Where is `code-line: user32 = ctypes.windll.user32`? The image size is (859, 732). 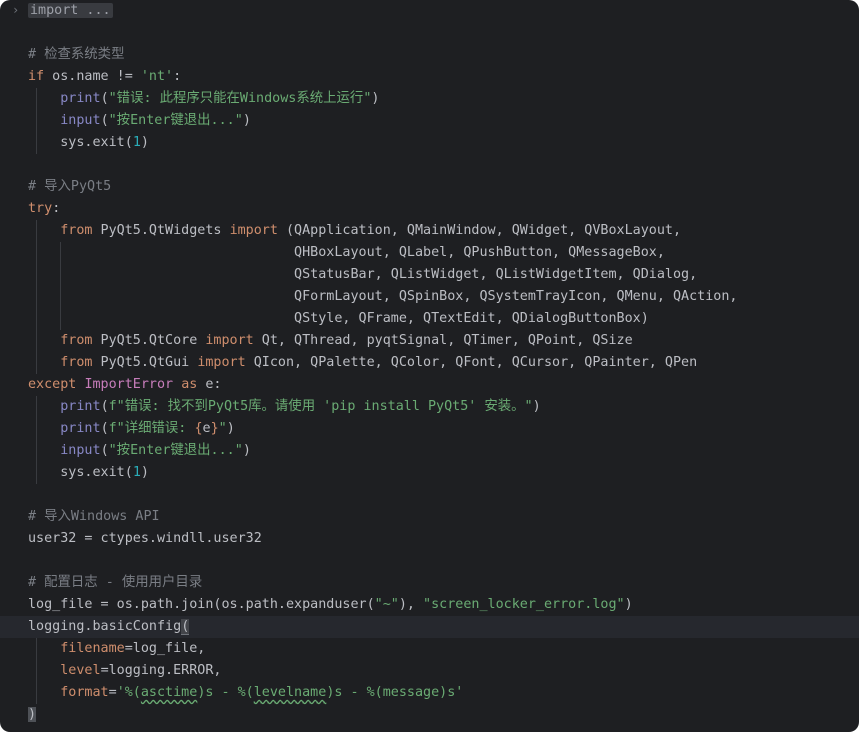
code-line: user32 = ctypes.windll.user32 is located at coordinates (443, 539).